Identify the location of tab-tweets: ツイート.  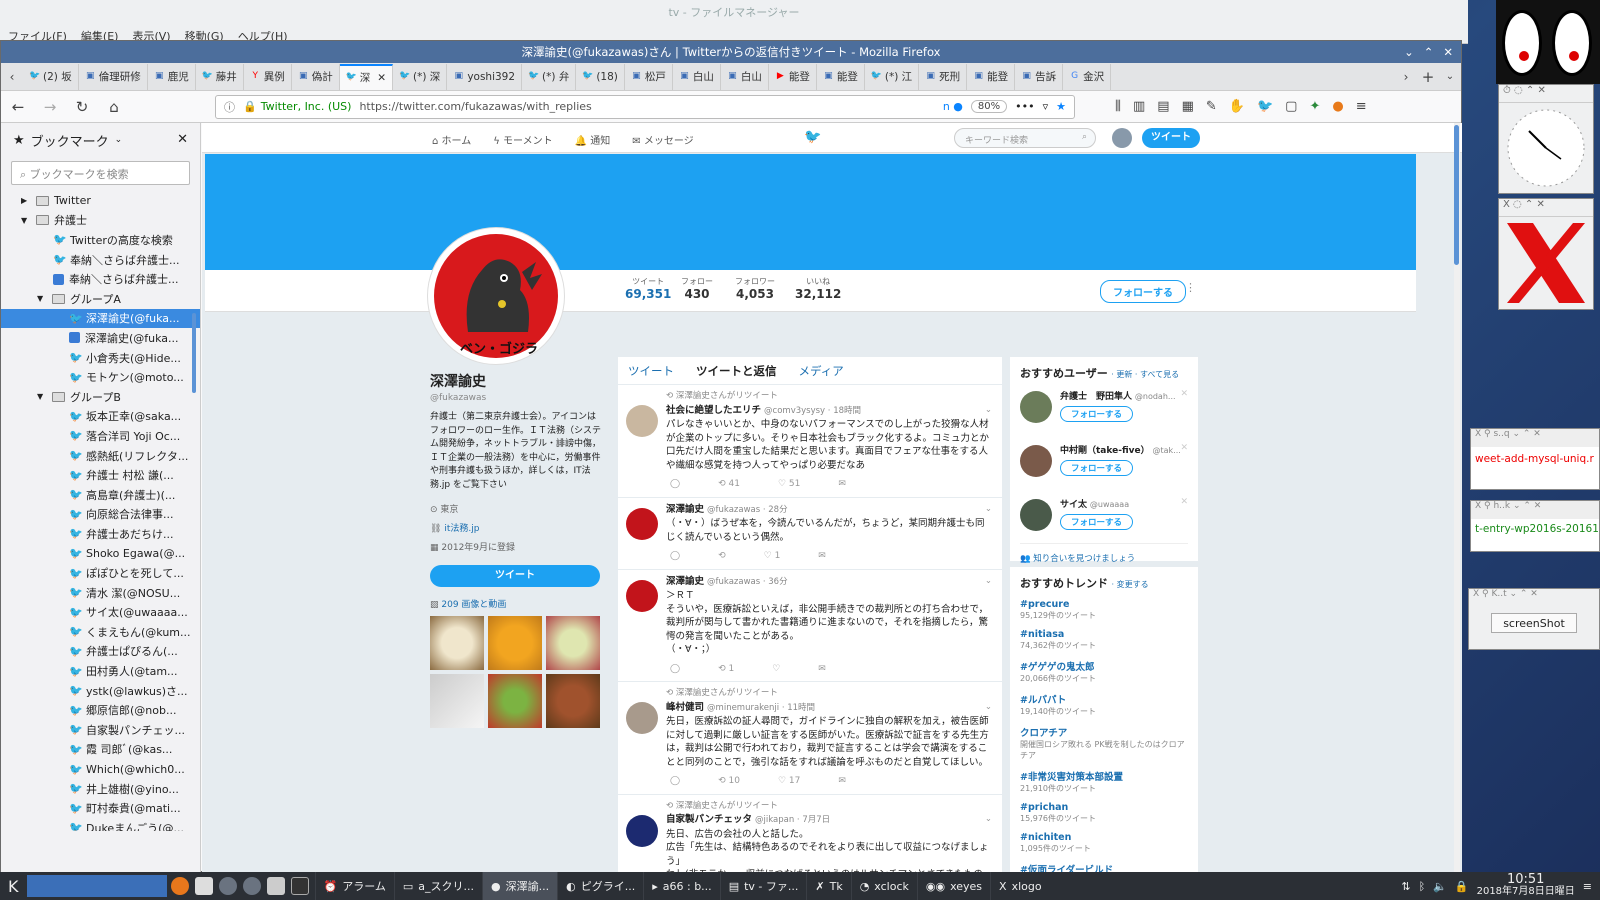
(651, 370).